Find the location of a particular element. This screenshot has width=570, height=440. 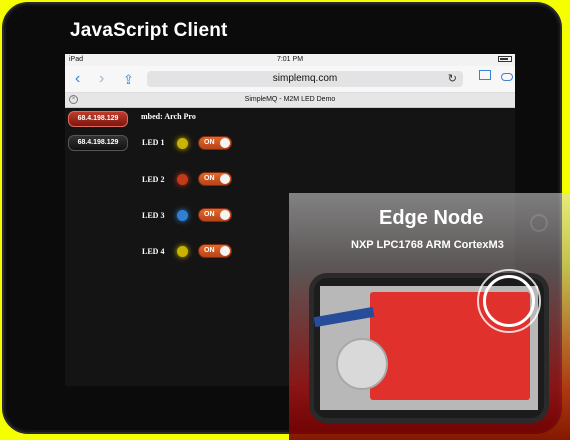

led-1-indicator-icon is located at coordinates (182, 143).